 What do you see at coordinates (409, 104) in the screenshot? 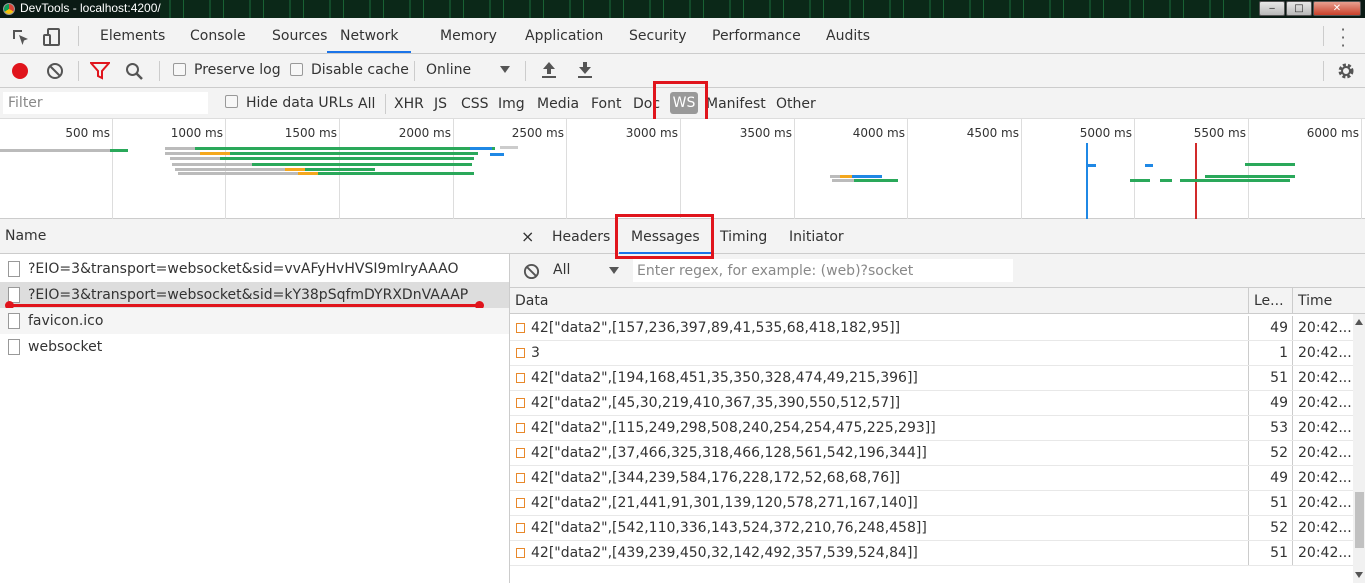
I see `filter-type-xhr: XHR` at bounding box center [409, 104].